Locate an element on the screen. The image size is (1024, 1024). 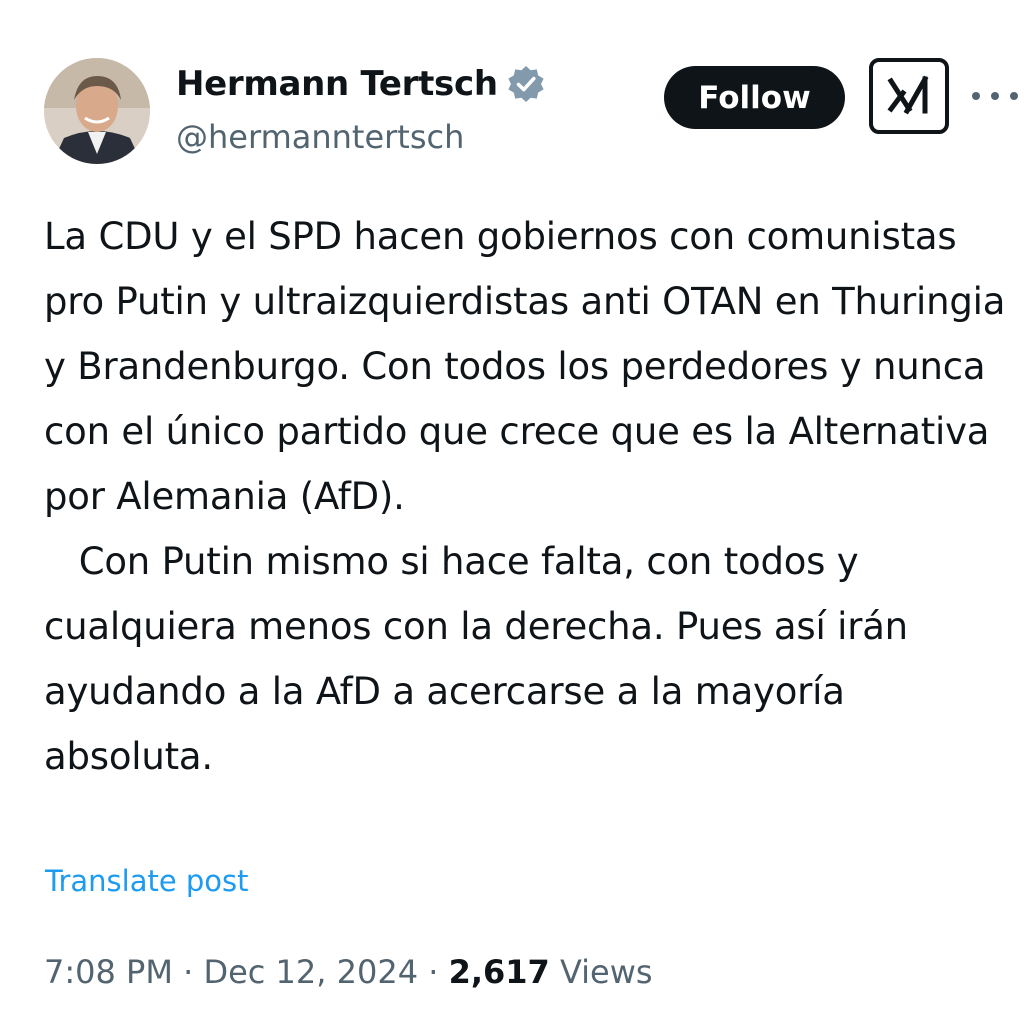
views-count: 2,617 is located at coordinates (499, 972).